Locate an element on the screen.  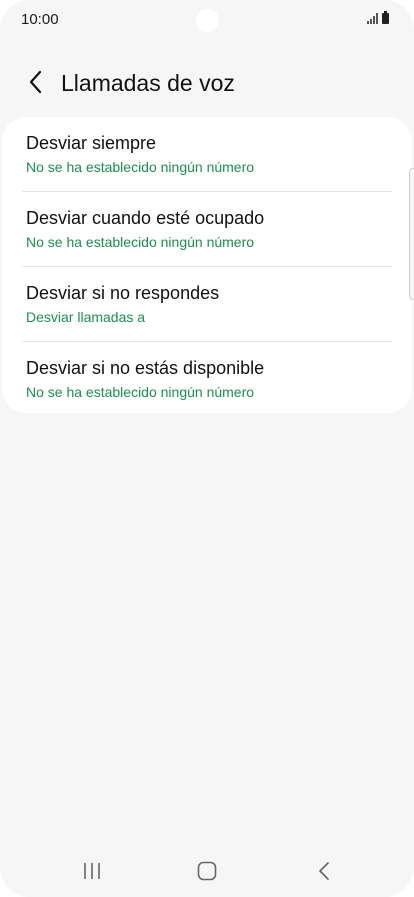
option-title: Desviar si no estás disponible is located at coordinates (145, 368).